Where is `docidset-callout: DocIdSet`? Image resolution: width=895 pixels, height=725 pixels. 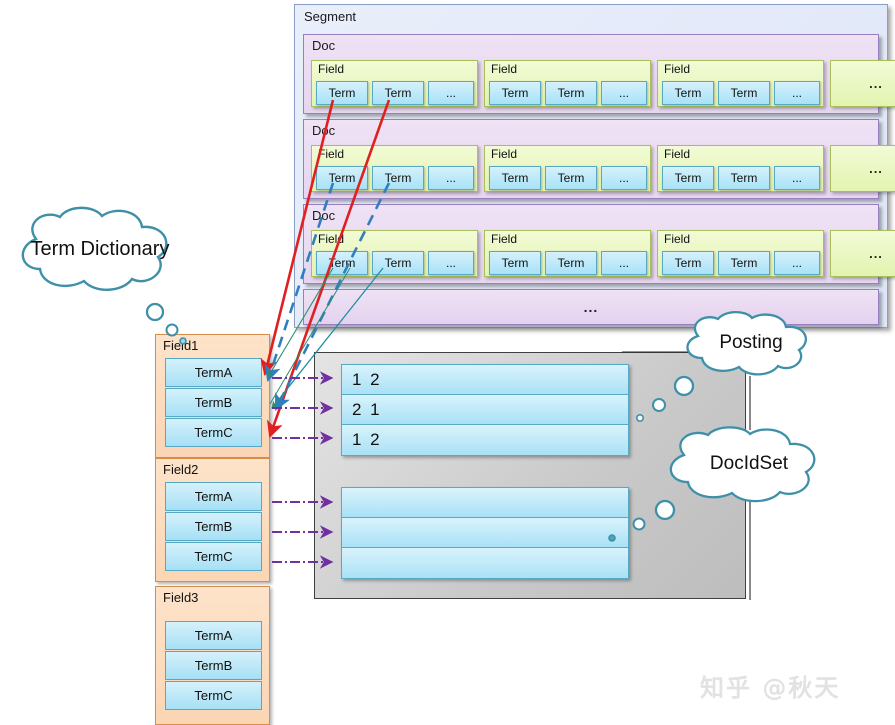 docidset-callout: DocIdSet is located at coordinates (749, 464).